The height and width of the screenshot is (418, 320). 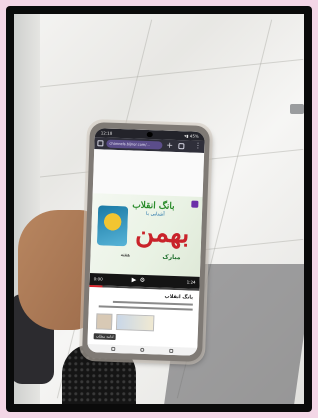 What do you see at coordinates (149, 134) in the screenshot?
I see `camera-notch` at bounding box center [149, 134].